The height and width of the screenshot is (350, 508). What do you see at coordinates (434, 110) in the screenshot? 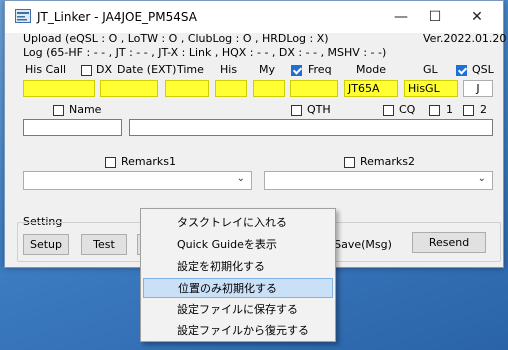
I see `option-1-checkbox` at bounding box center [434, 110].